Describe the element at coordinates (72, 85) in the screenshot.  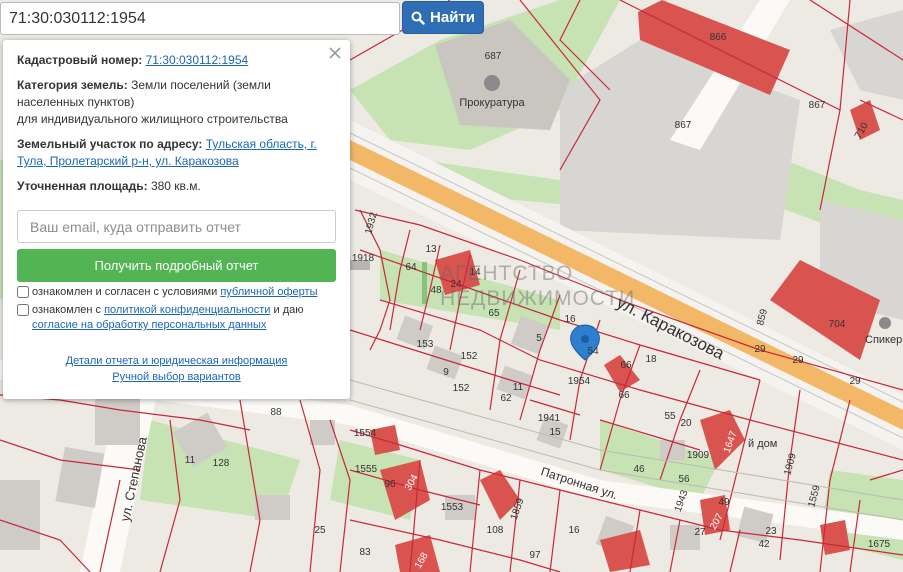
I see `land-category-label: Категория земель:` at that location.